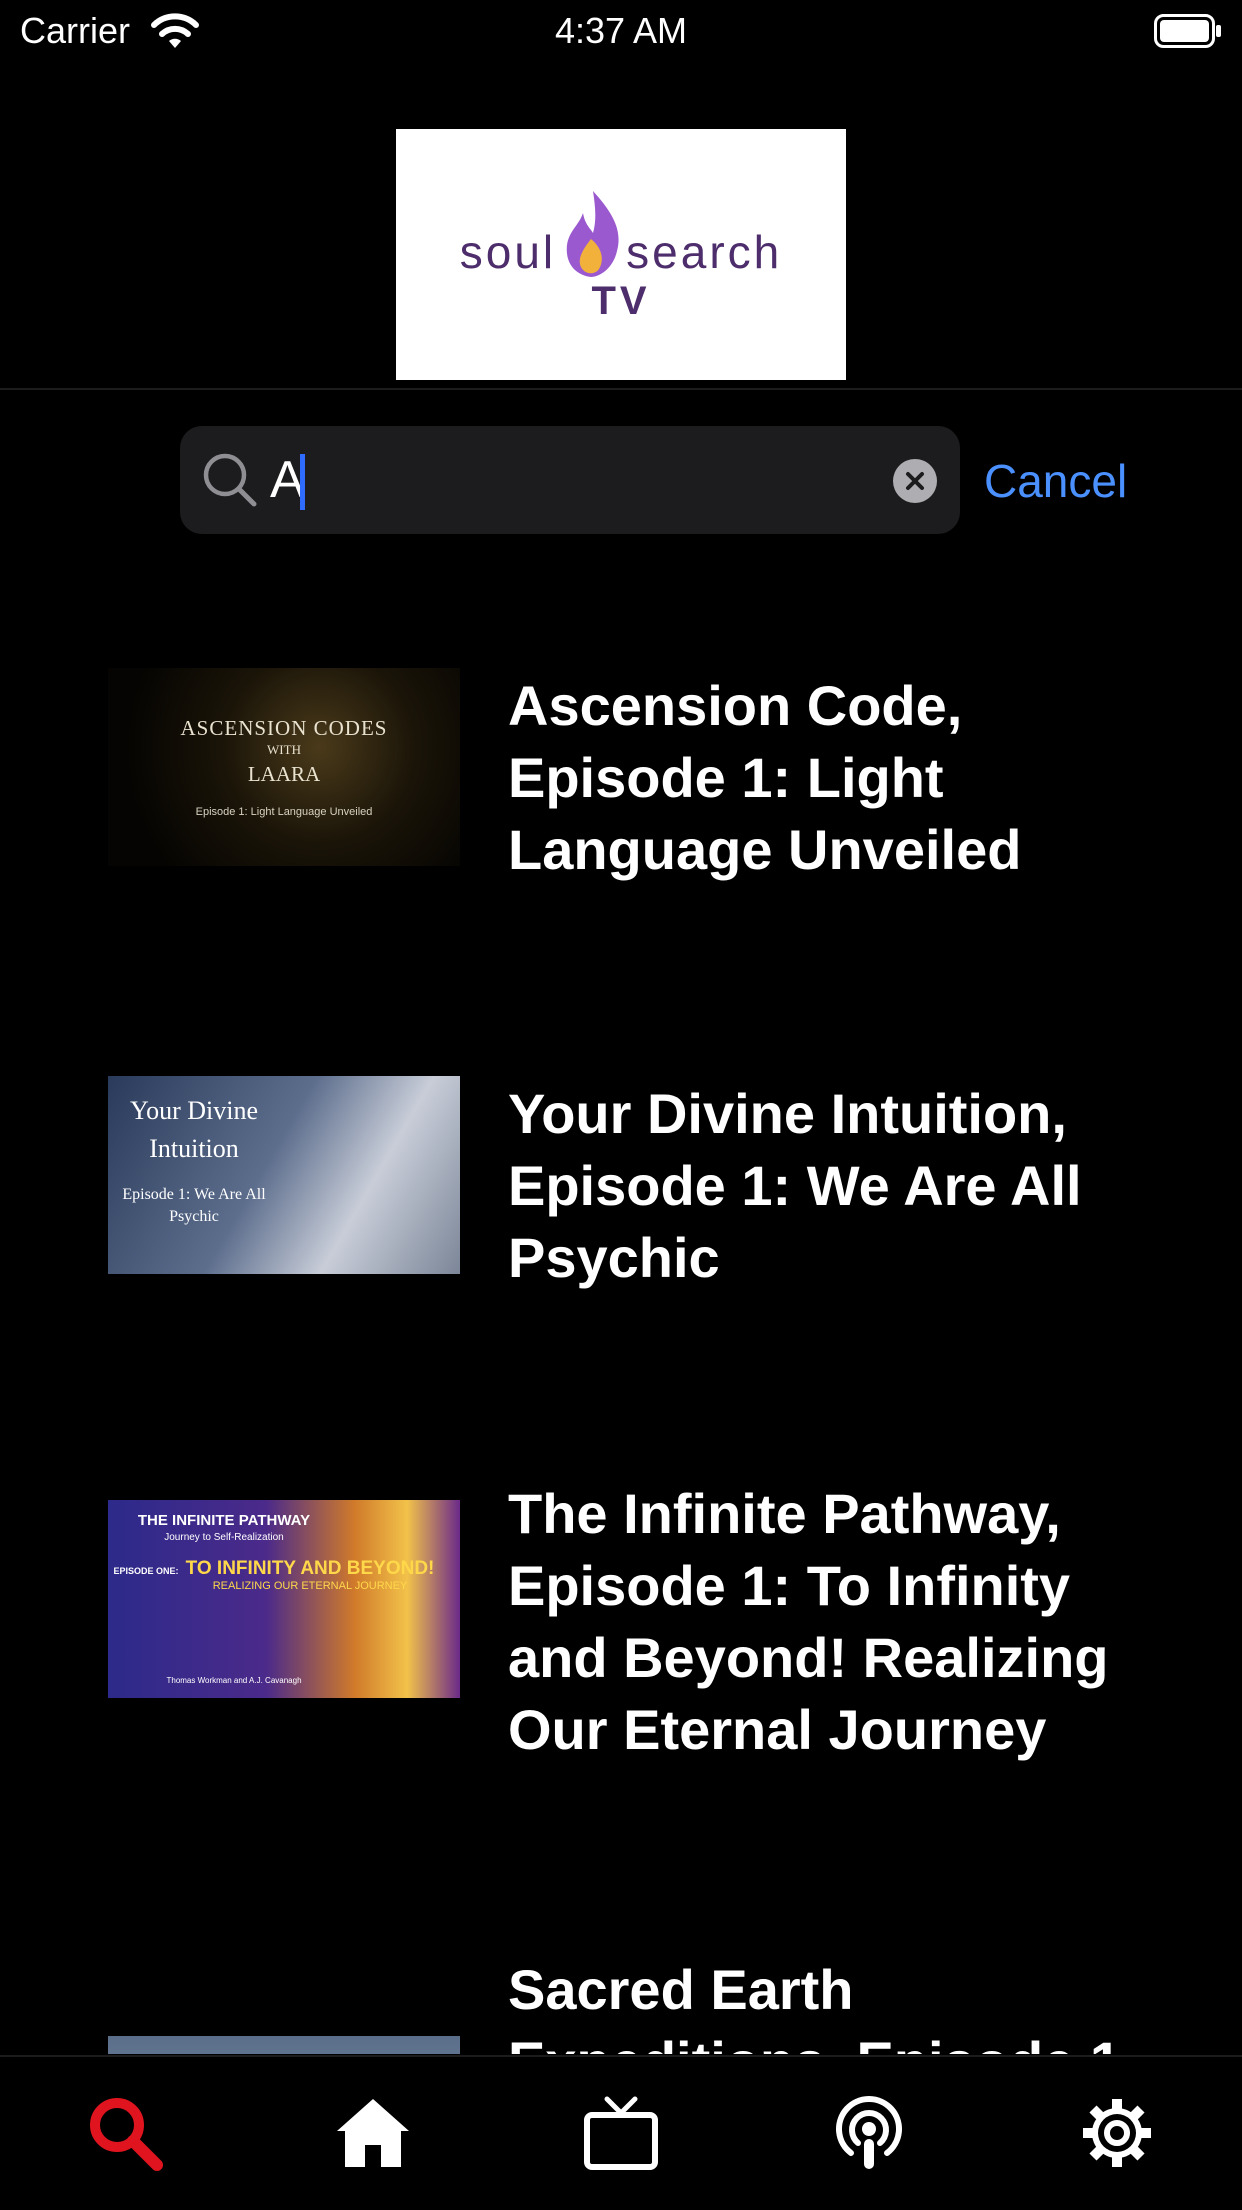 The width and height of the screenshot is (1242, 2210). Describe the element at coordinates (621, 254) in the screenshot. I see `app-logo: soul search TV` at that location.